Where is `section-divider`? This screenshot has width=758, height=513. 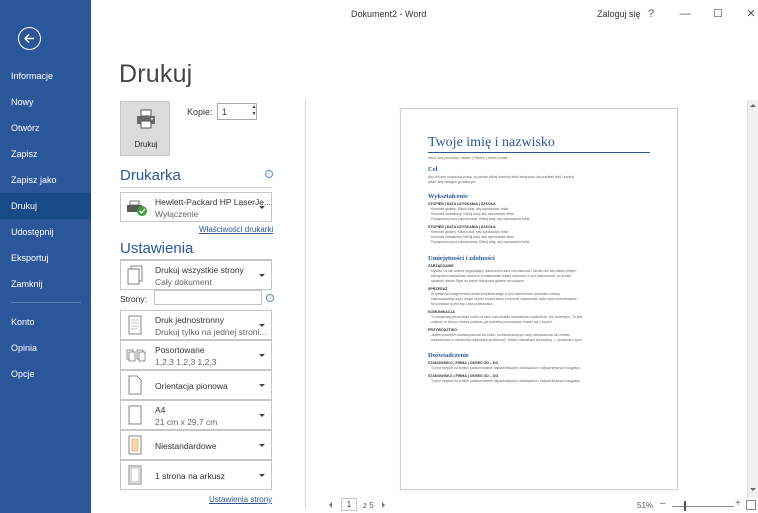
section-divider is located at coordinates (196, 187).